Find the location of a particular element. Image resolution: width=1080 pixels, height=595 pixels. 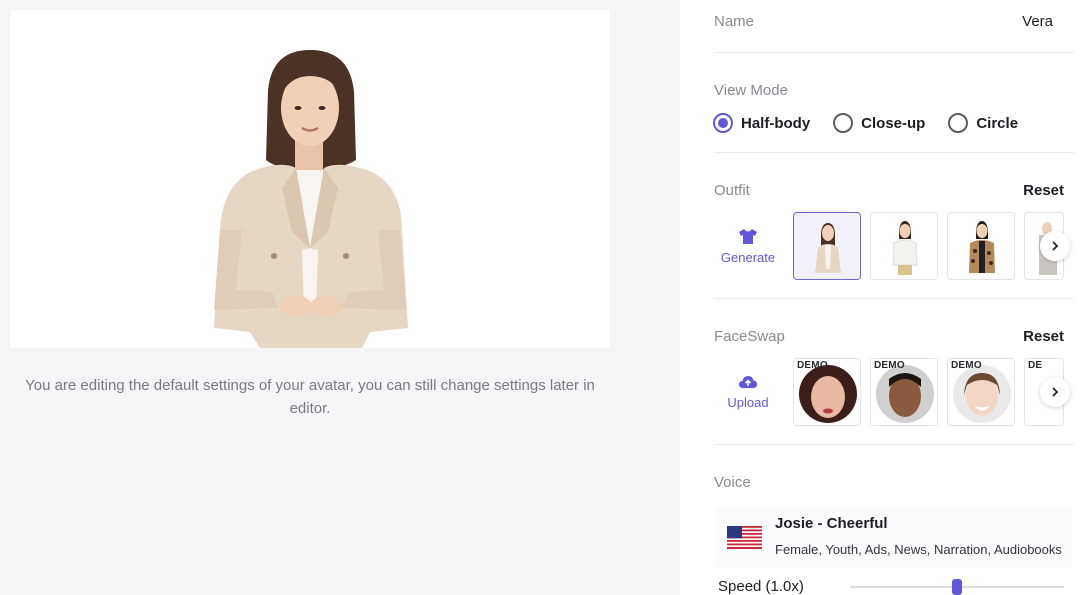

view-mode-radio-group: Half-body Close-up Circle is located at coordinates (877, 123).